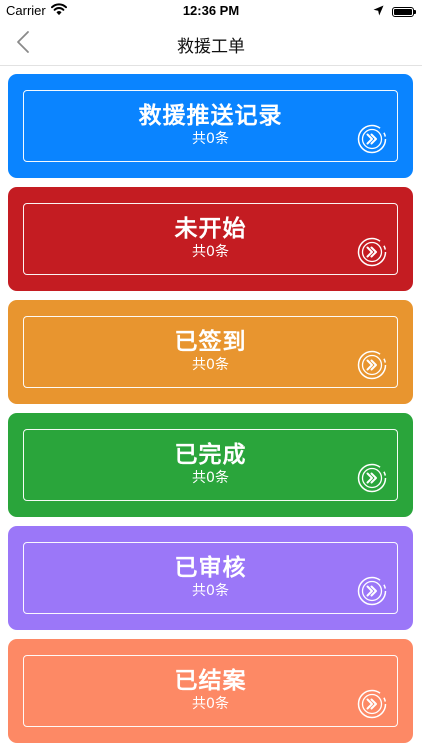  I want to click on status-bar: Carrier 12:36 PM, so click(211, 11).